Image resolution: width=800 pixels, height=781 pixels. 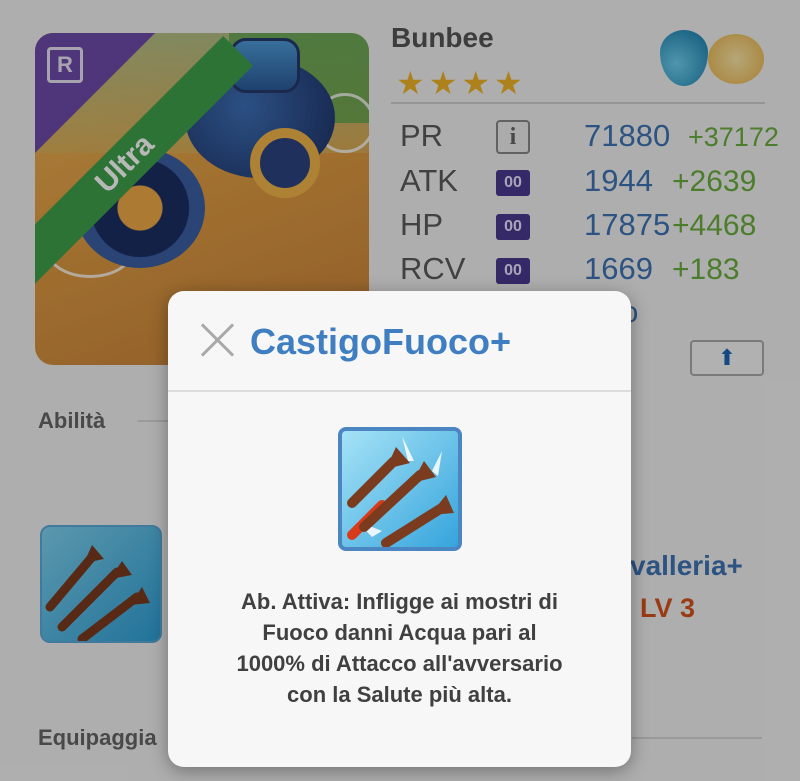 I want to click on modal-title: CastigoFuoco+, so click(x=381, y=341).